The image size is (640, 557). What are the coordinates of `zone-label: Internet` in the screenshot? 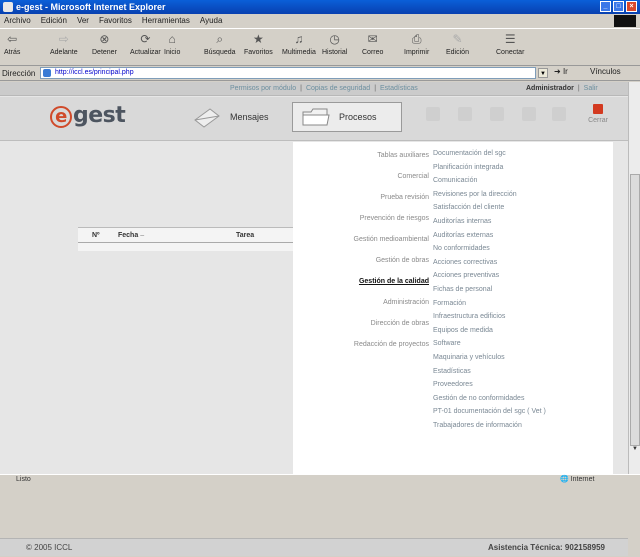 It's located at (582, 479).